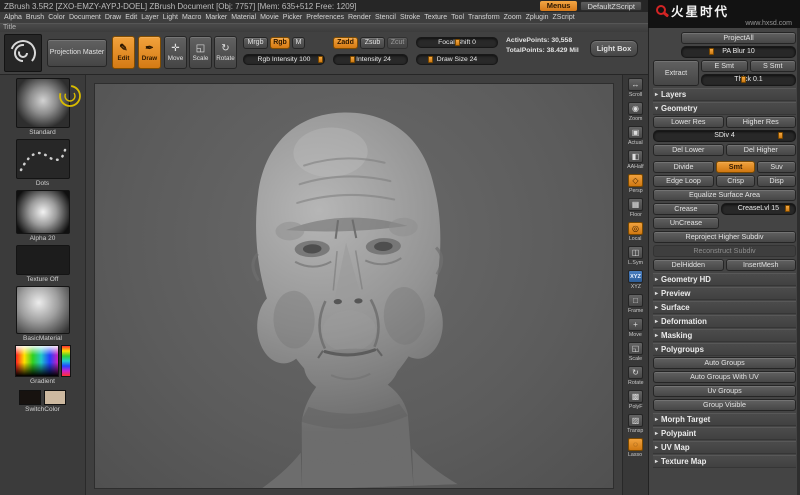 This screenshot has width=800, height=495. I want to click on zadd-button: Zadd, so click(345, 43).